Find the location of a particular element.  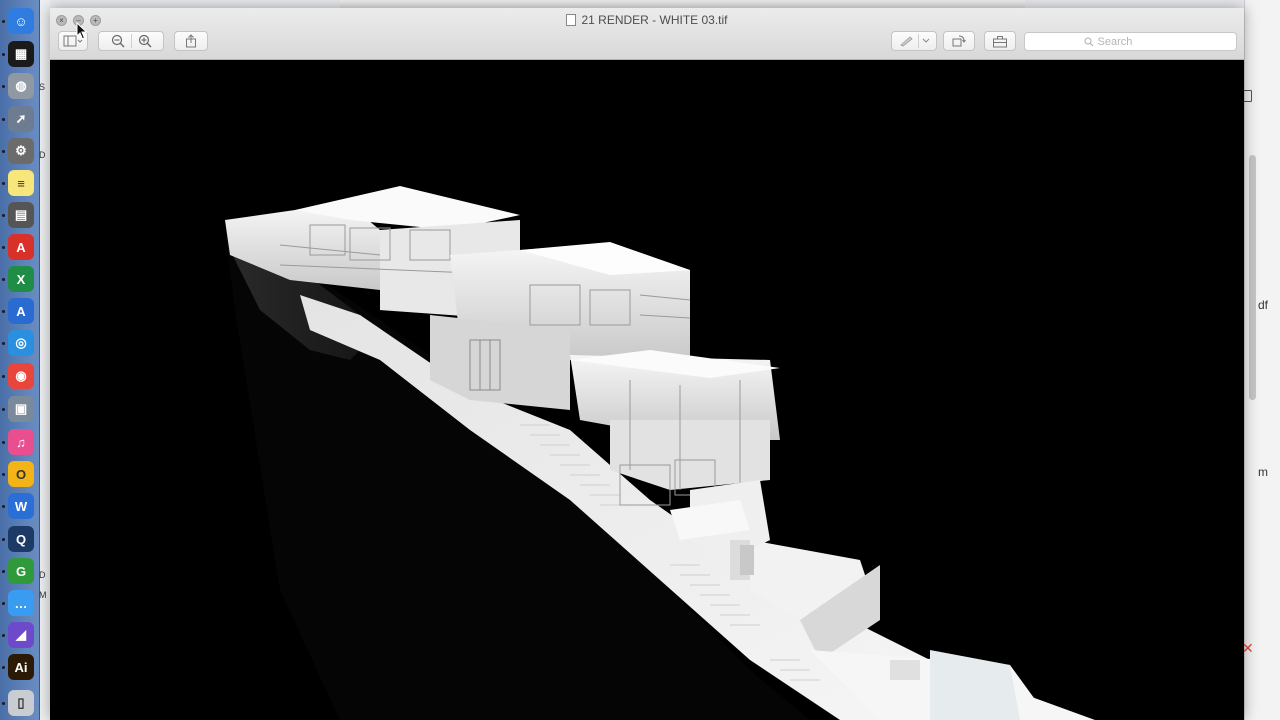

search-input is located at coordinates (1137, 41).